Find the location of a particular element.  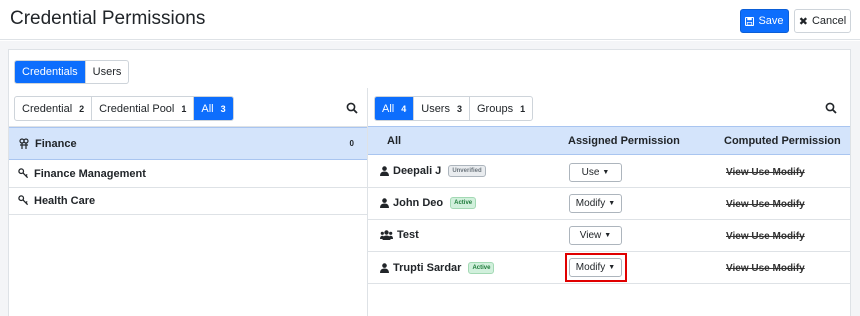

table-row-name: Trupti Sardar Active is located at coordinates (437, 268).